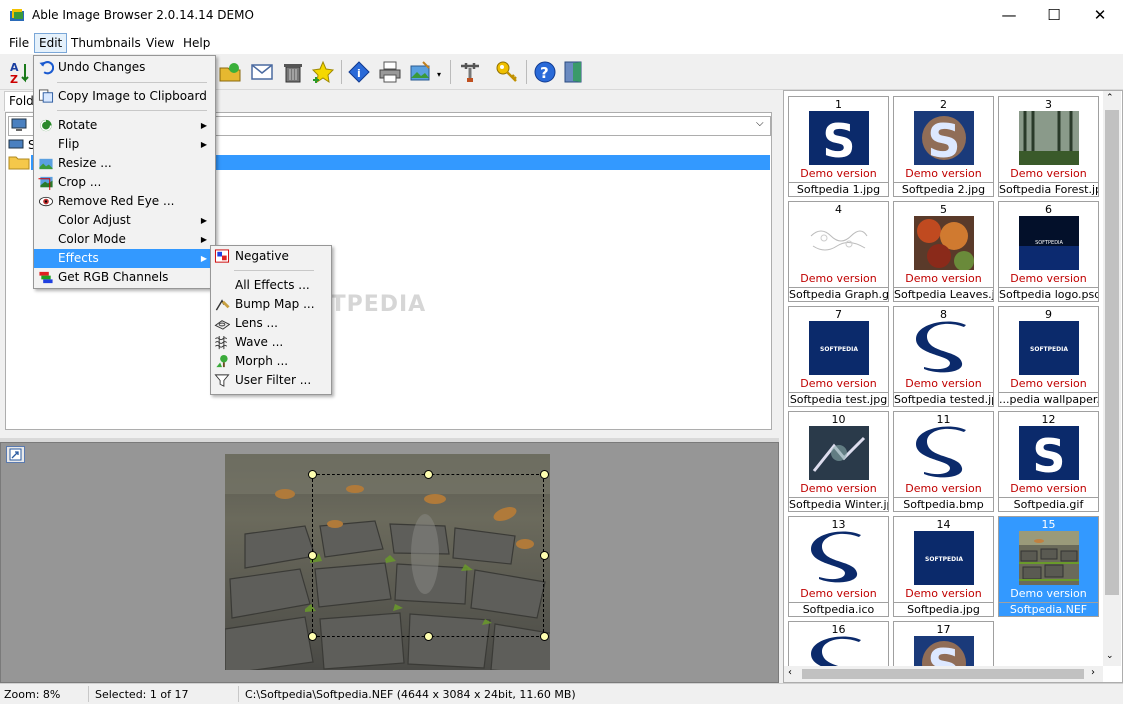 The width and height of the screenshot is (1123, 704). I want to click on trash-icon, so click(293, 72).